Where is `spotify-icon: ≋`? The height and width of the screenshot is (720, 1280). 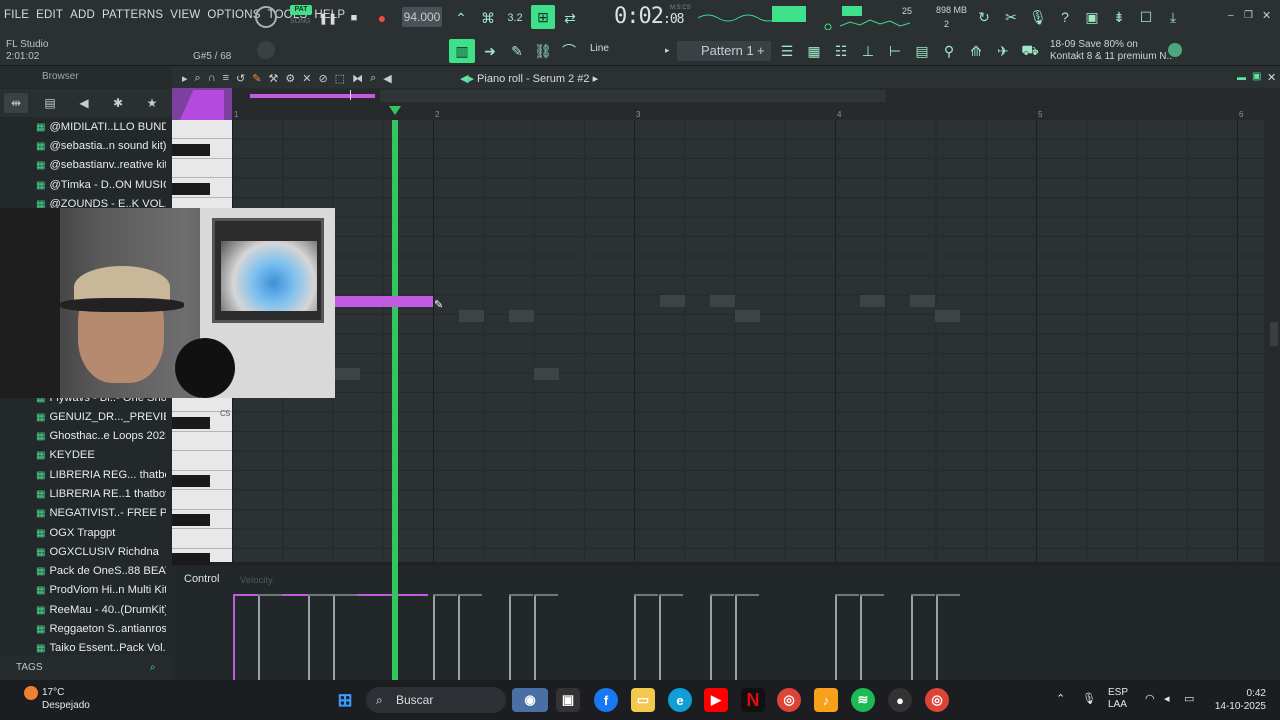 spotify-icon: ≋ is located at coordinates (863, 700).